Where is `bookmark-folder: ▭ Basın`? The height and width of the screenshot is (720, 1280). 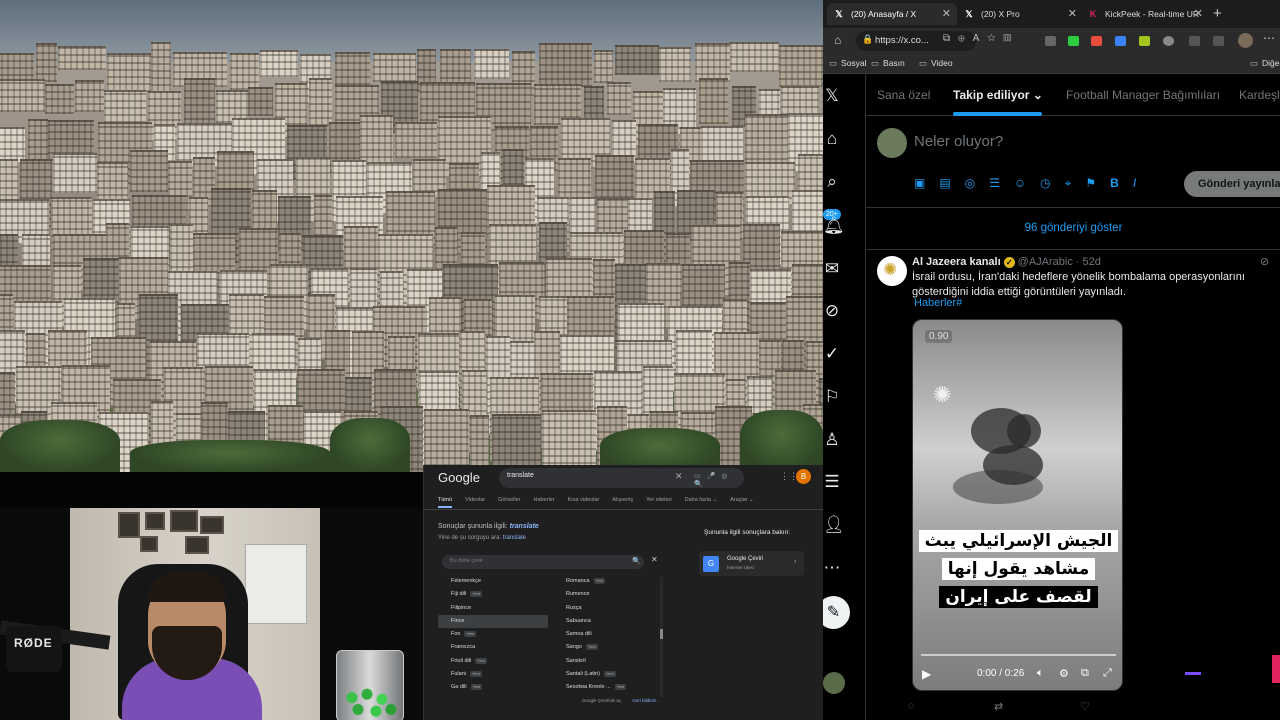
bookmark-folder: ▭ Basın is located at coordinates (888, 63).